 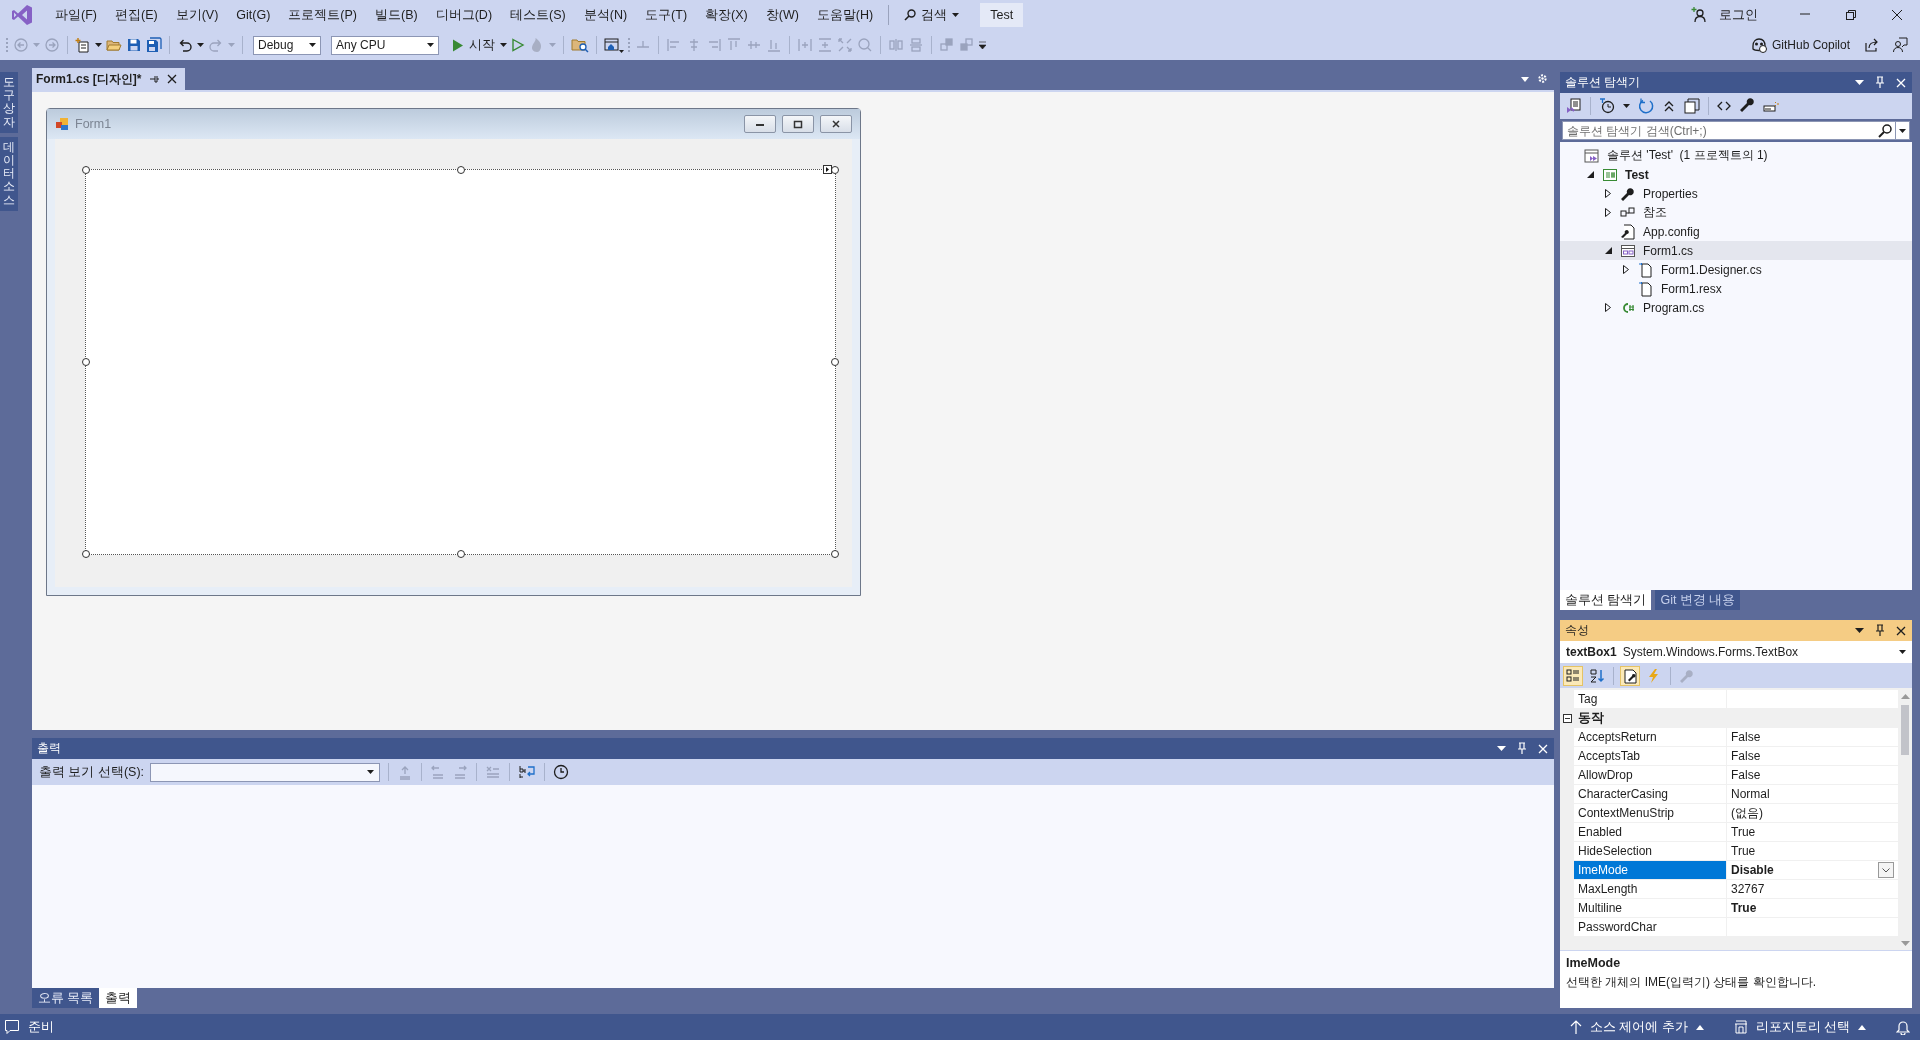 What do you see at coordinates (1736, 193) in the screenshot?
I see `tree-item: Properties` at bounding box center [1736, 193].